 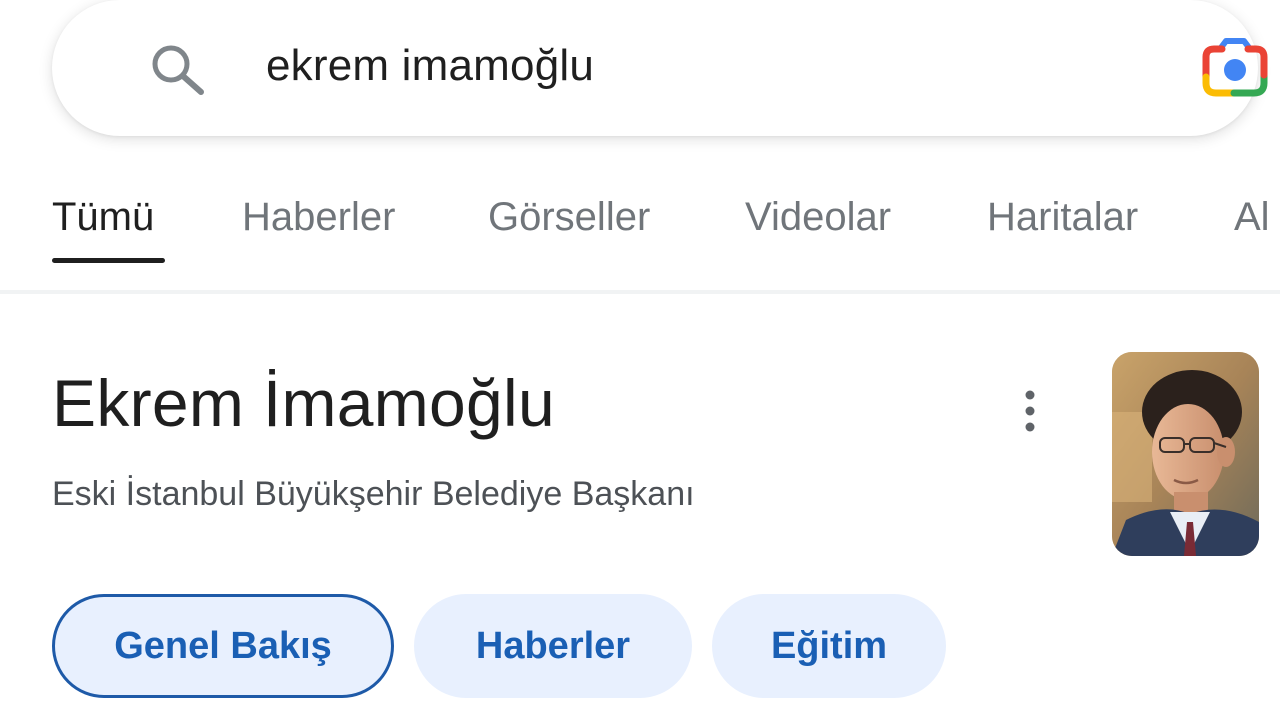 What do you see at coordinates (553, 646) in the screenshot?
I see `chip-news: Haberler` at bounding box center [553, 646].